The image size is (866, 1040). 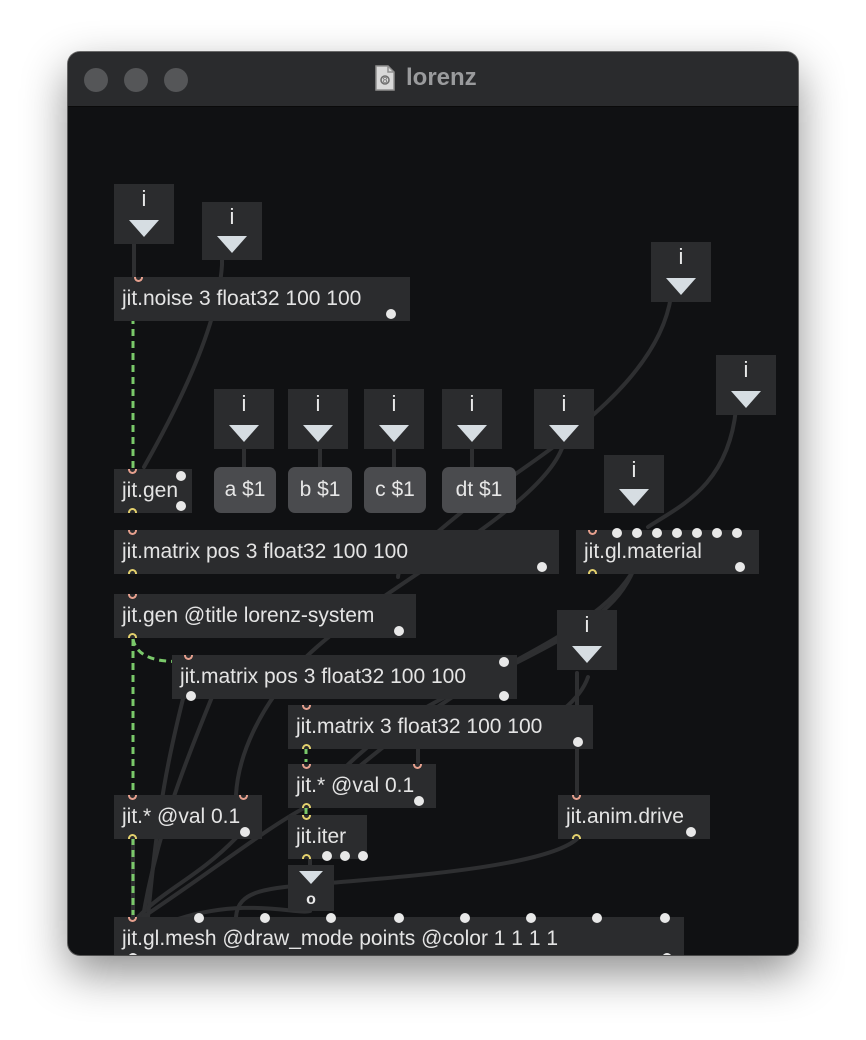 I want to click on object-jit-matrix: jit.matrix 3 float32 100 100, so click(x=440, y=727).